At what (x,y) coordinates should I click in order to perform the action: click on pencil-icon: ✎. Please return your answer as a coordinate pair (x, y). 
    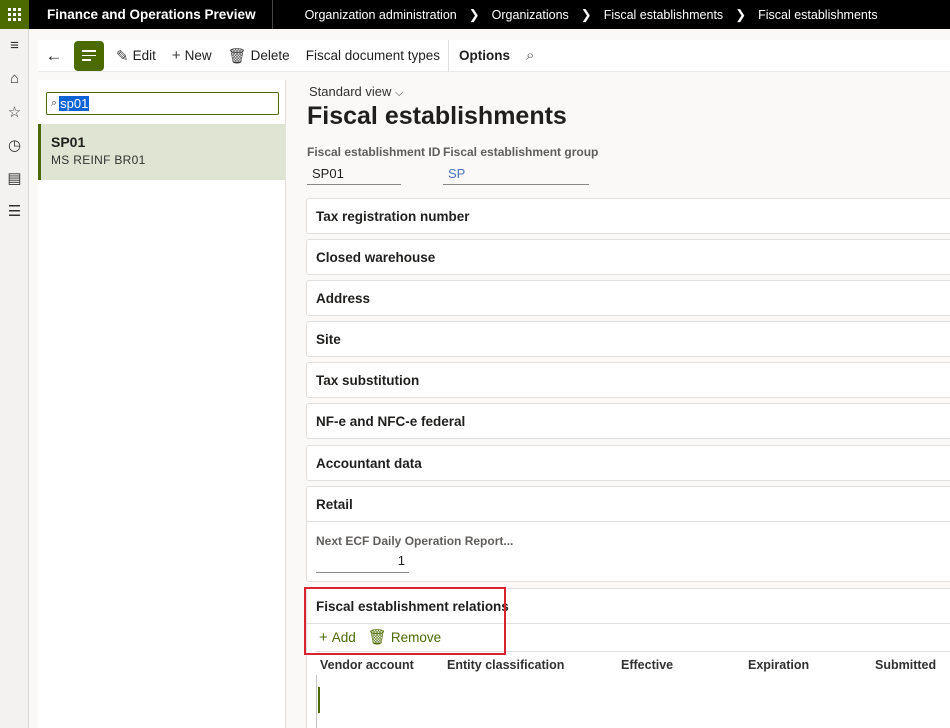
    Looking at the image, I should click on (122, 56).